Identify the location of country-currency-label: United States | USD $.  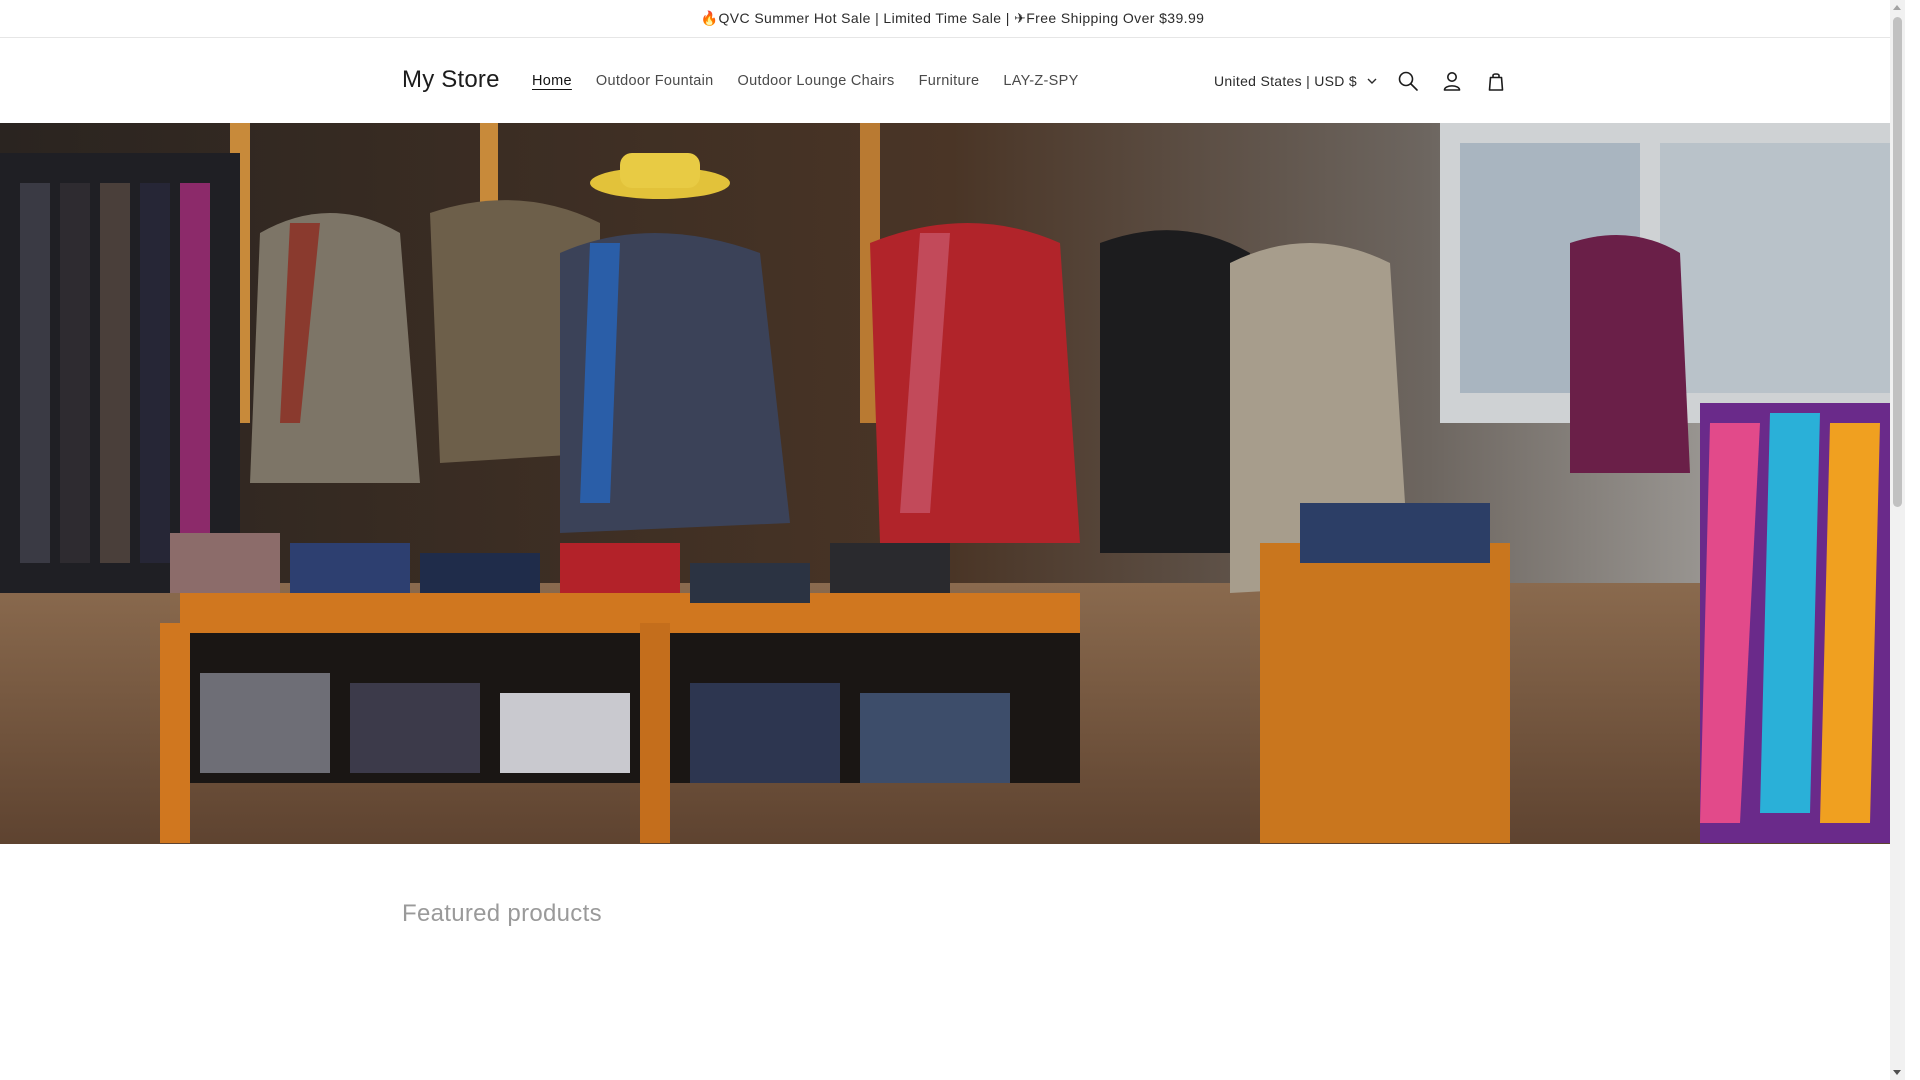
(1285, 80).